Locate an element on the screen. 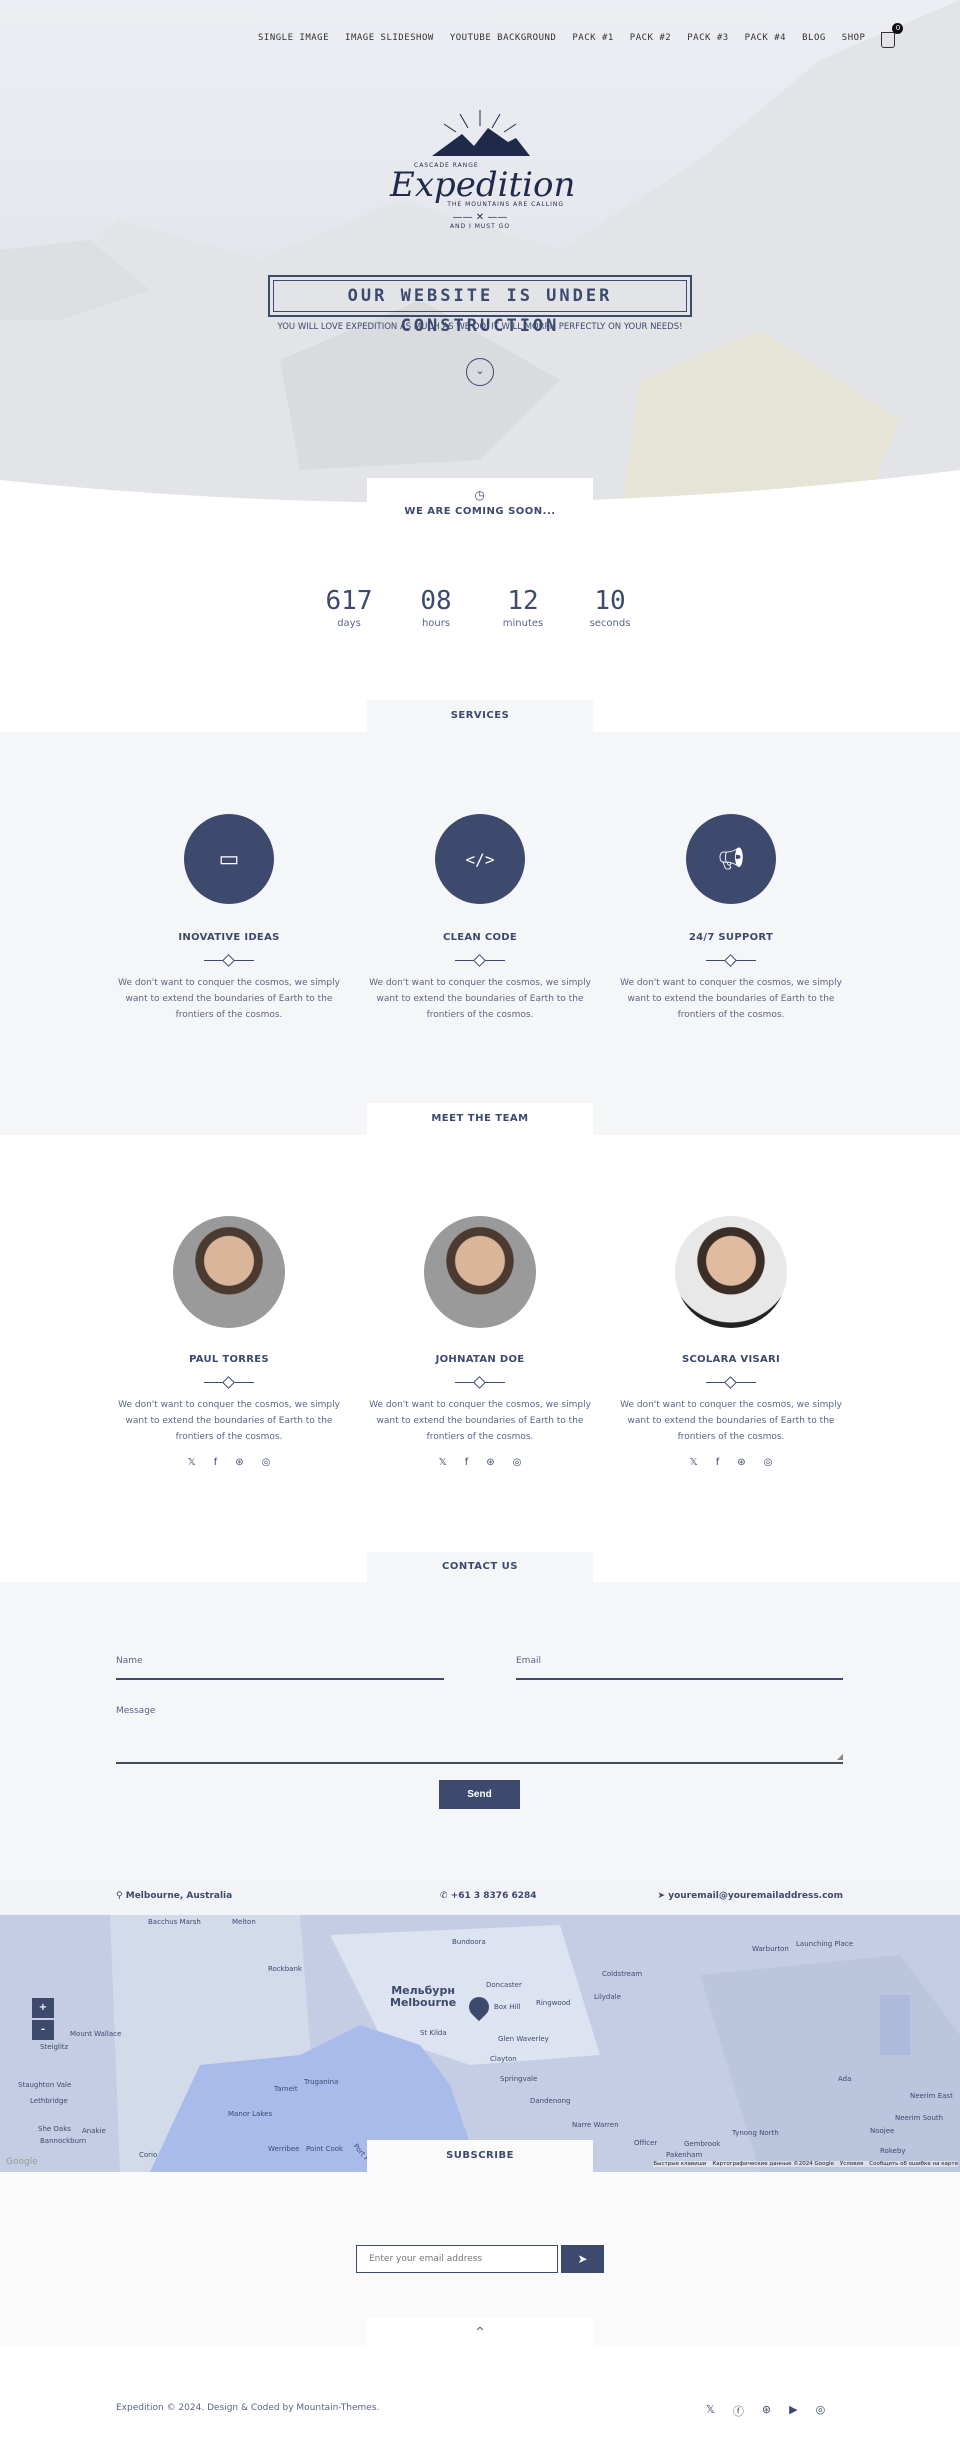 The image size is (960, 2448). nav-pack-1: PACK #1 is located at coordinates (592, 38).